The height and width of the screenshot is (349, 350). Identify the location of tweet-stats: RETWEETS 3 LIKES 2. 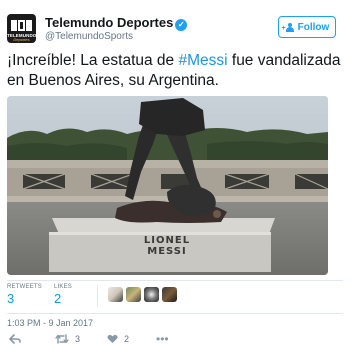
(175, 297).